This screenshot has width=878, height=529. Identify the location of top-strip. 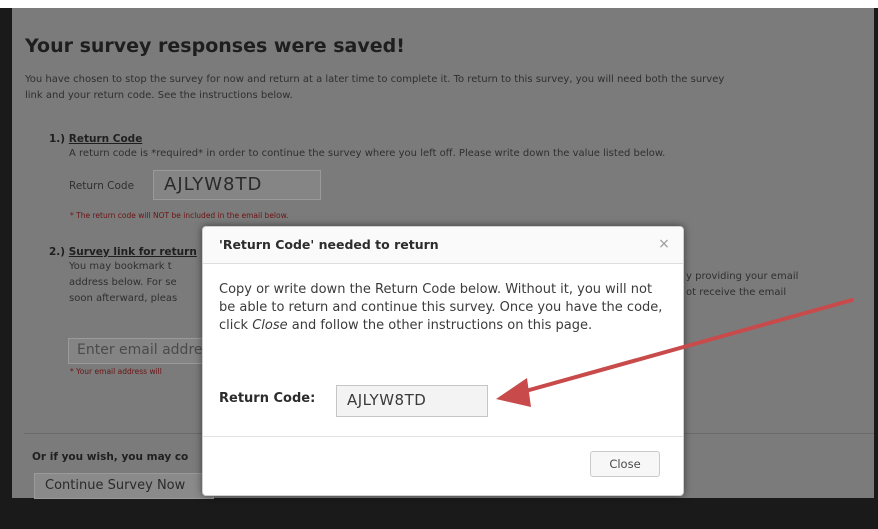
(439, 4).